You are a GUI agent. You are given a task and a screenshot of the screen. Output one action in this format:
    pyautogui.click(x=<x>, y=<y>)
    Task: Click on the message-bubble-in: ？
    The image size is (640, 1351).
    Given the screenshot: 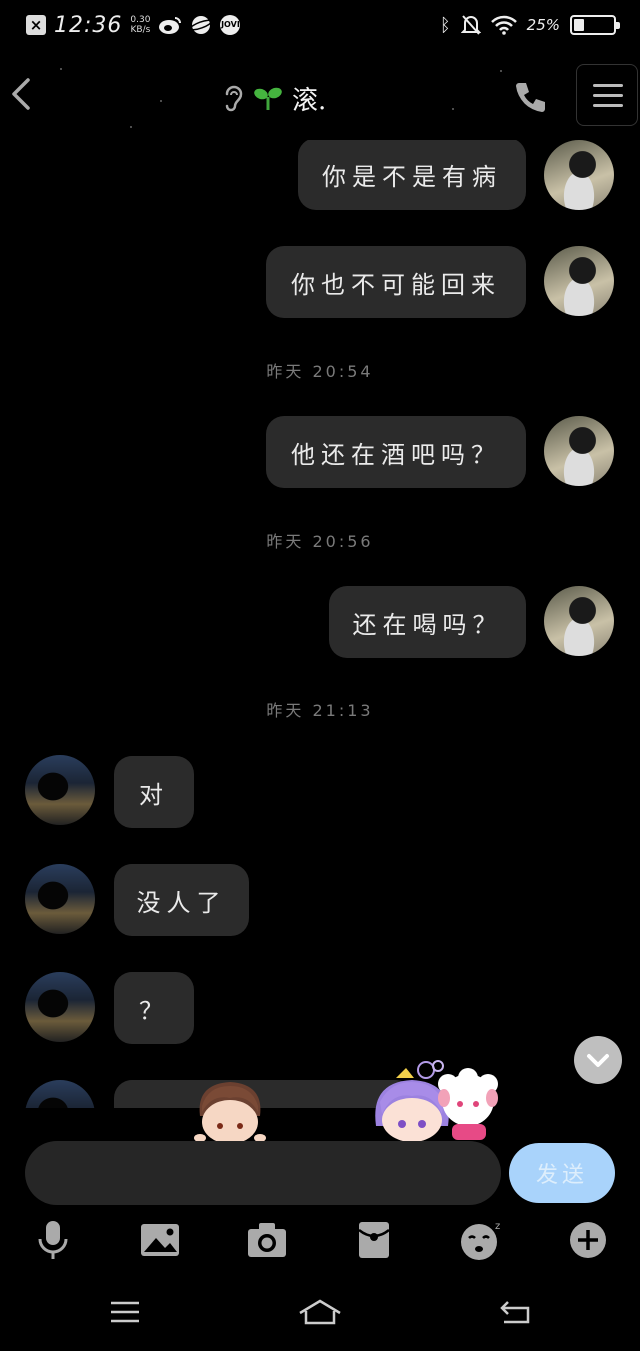 What is the action you would take?
    pyautogui.click(x=154, y=1008)
    